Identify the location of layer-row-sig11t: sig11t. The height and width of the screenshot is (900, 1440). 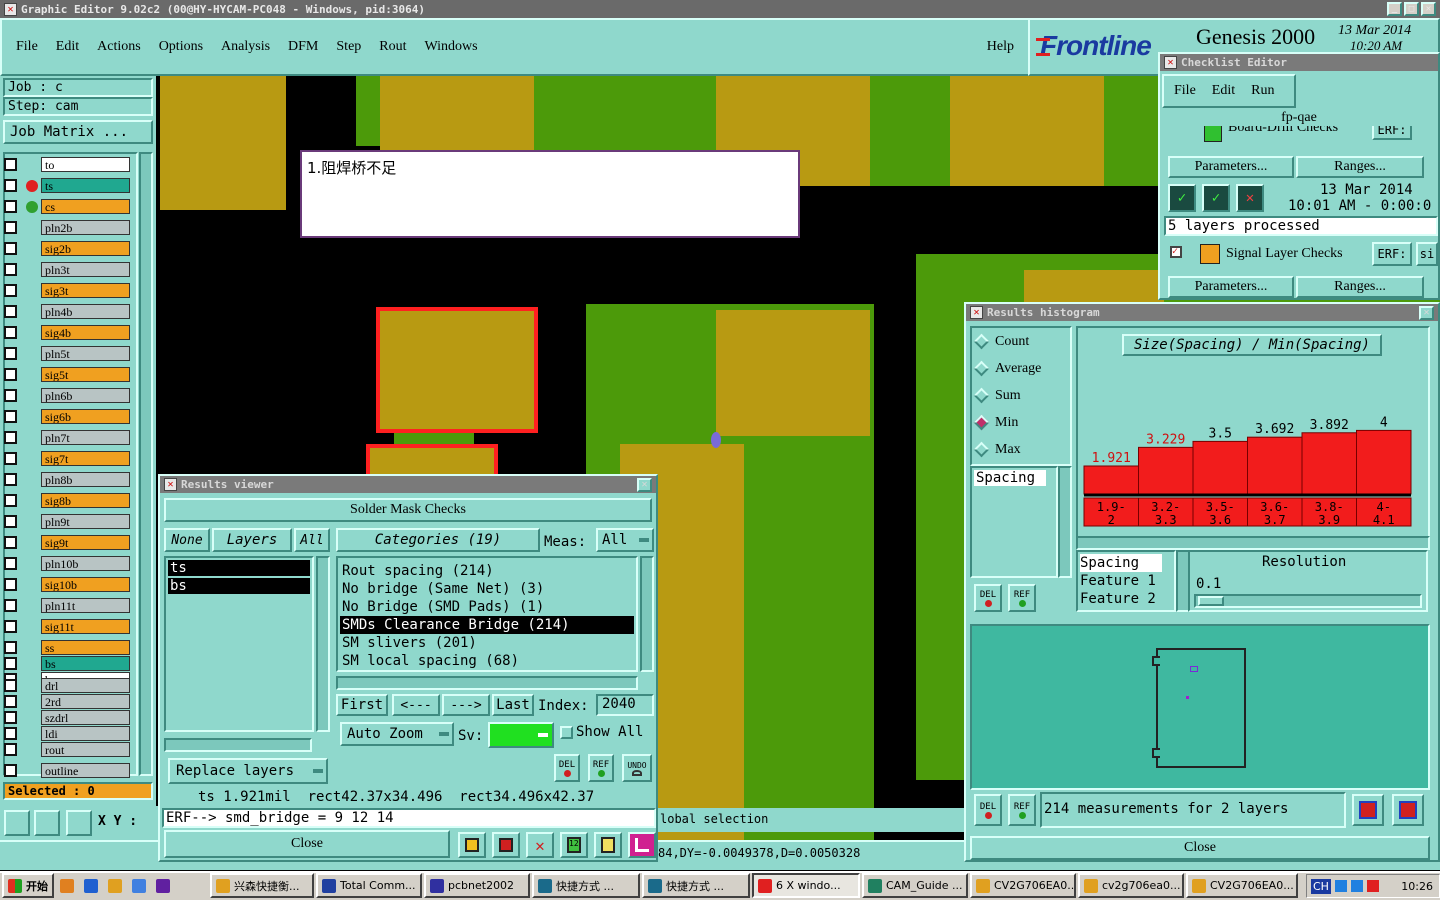
(67, 626).